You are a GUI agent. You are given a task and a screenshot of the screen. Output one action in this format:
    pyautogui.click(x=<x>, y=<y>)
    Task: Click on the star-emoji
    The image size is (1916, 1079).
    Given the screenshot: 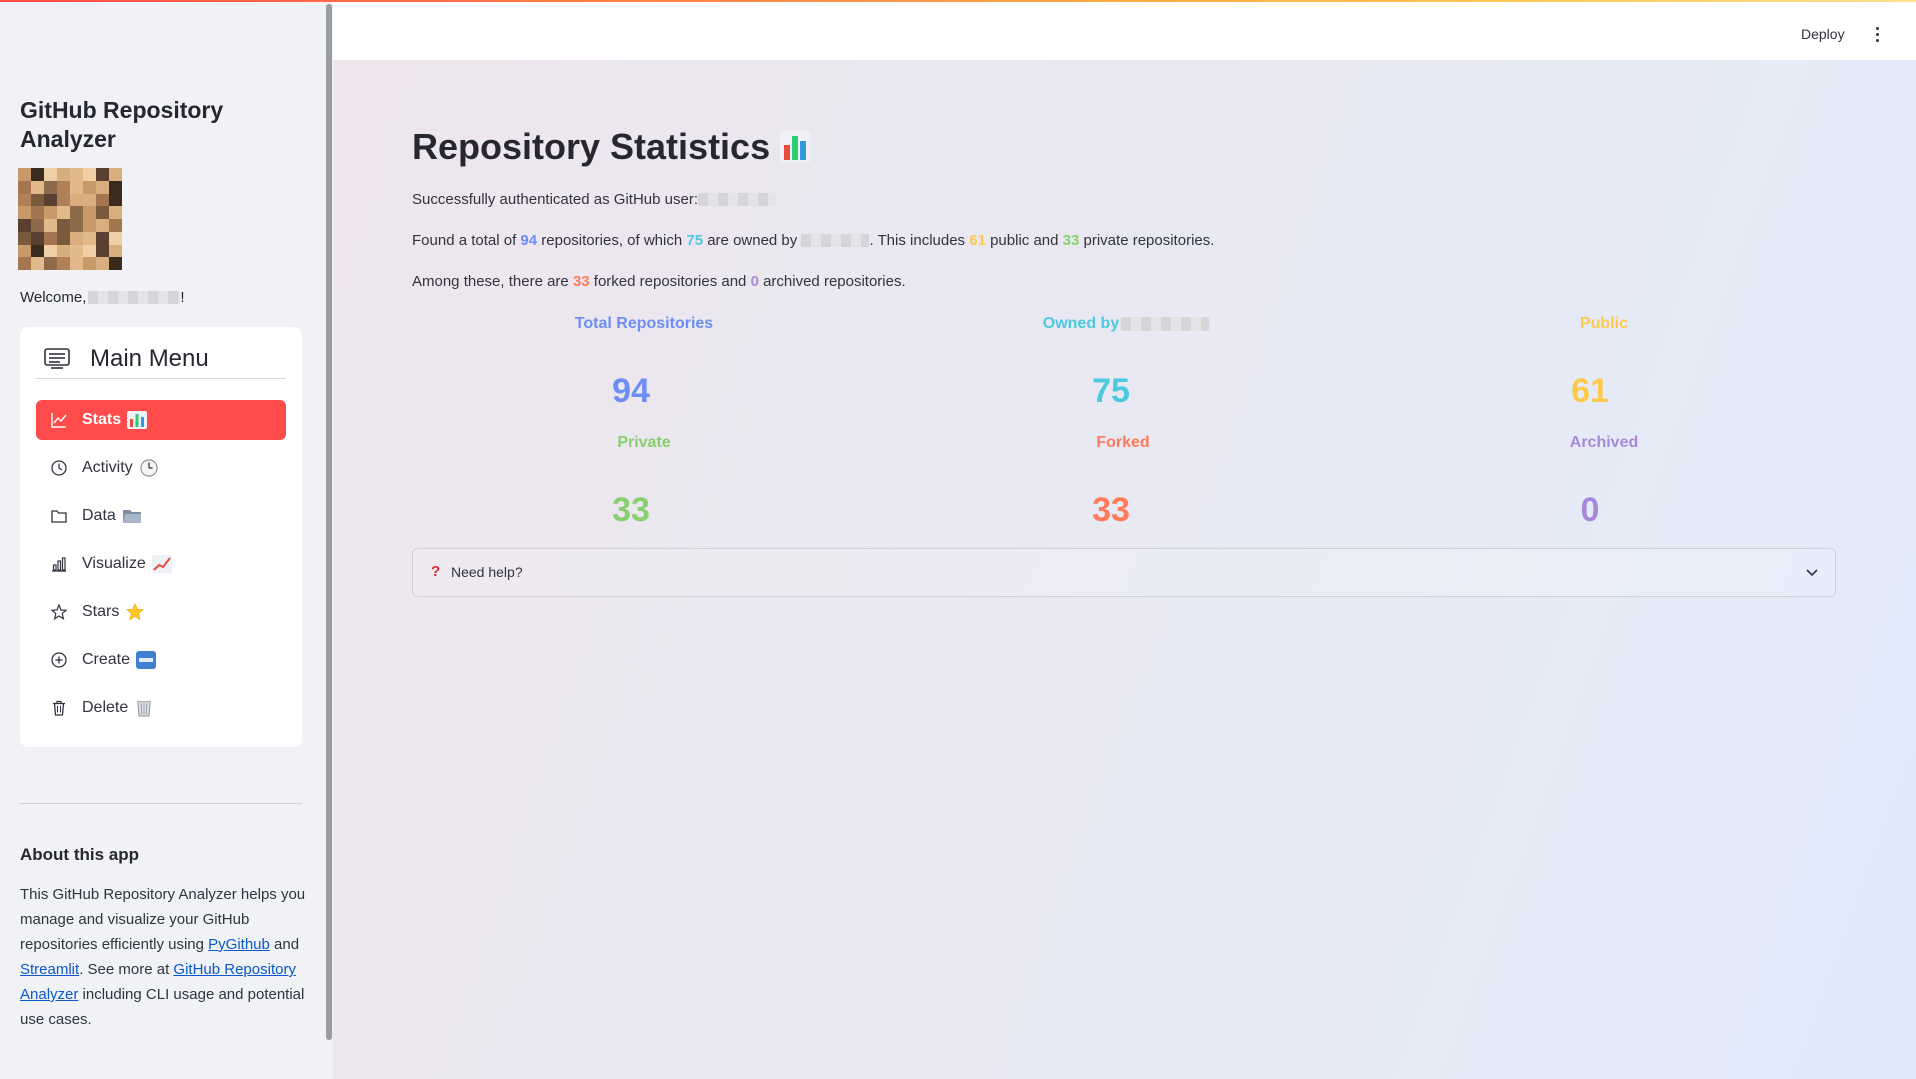 What is the action you would take?
    pyautogui.click(x=135, y=612)
    